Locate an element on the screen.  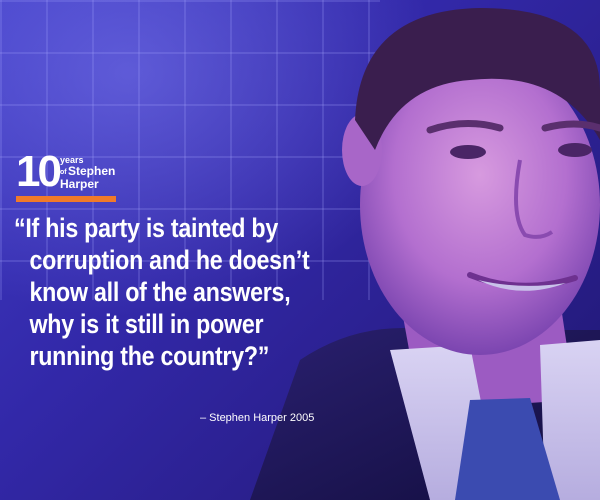
quote-line: running the country?” is located at coordinates (149, 356).